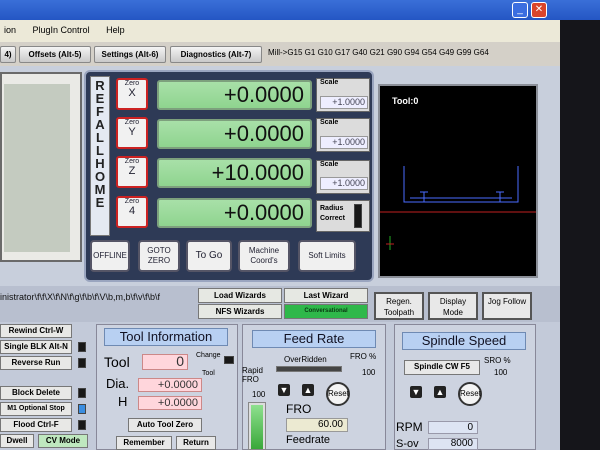  Describe the element at coordinates (8, 54) in the screenshot. I see `tab-partial: 4)` at that location.